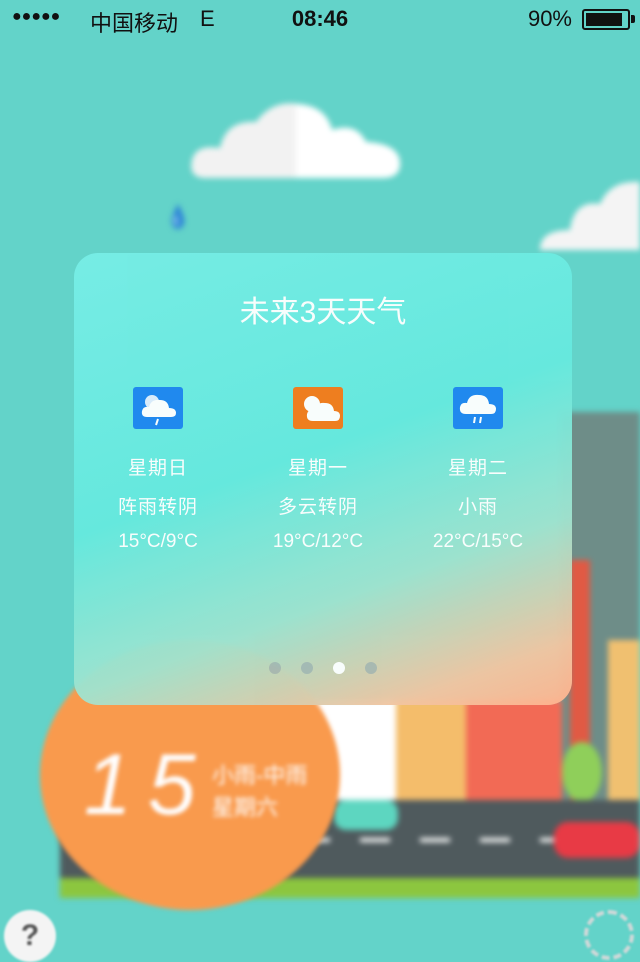 Image resolution: width=640 pixels, height=962 pixels. What do you see at coordinates (590, 215) in the screenshot?
I see `cloud-right-icon` at bounding box center [590, 215].